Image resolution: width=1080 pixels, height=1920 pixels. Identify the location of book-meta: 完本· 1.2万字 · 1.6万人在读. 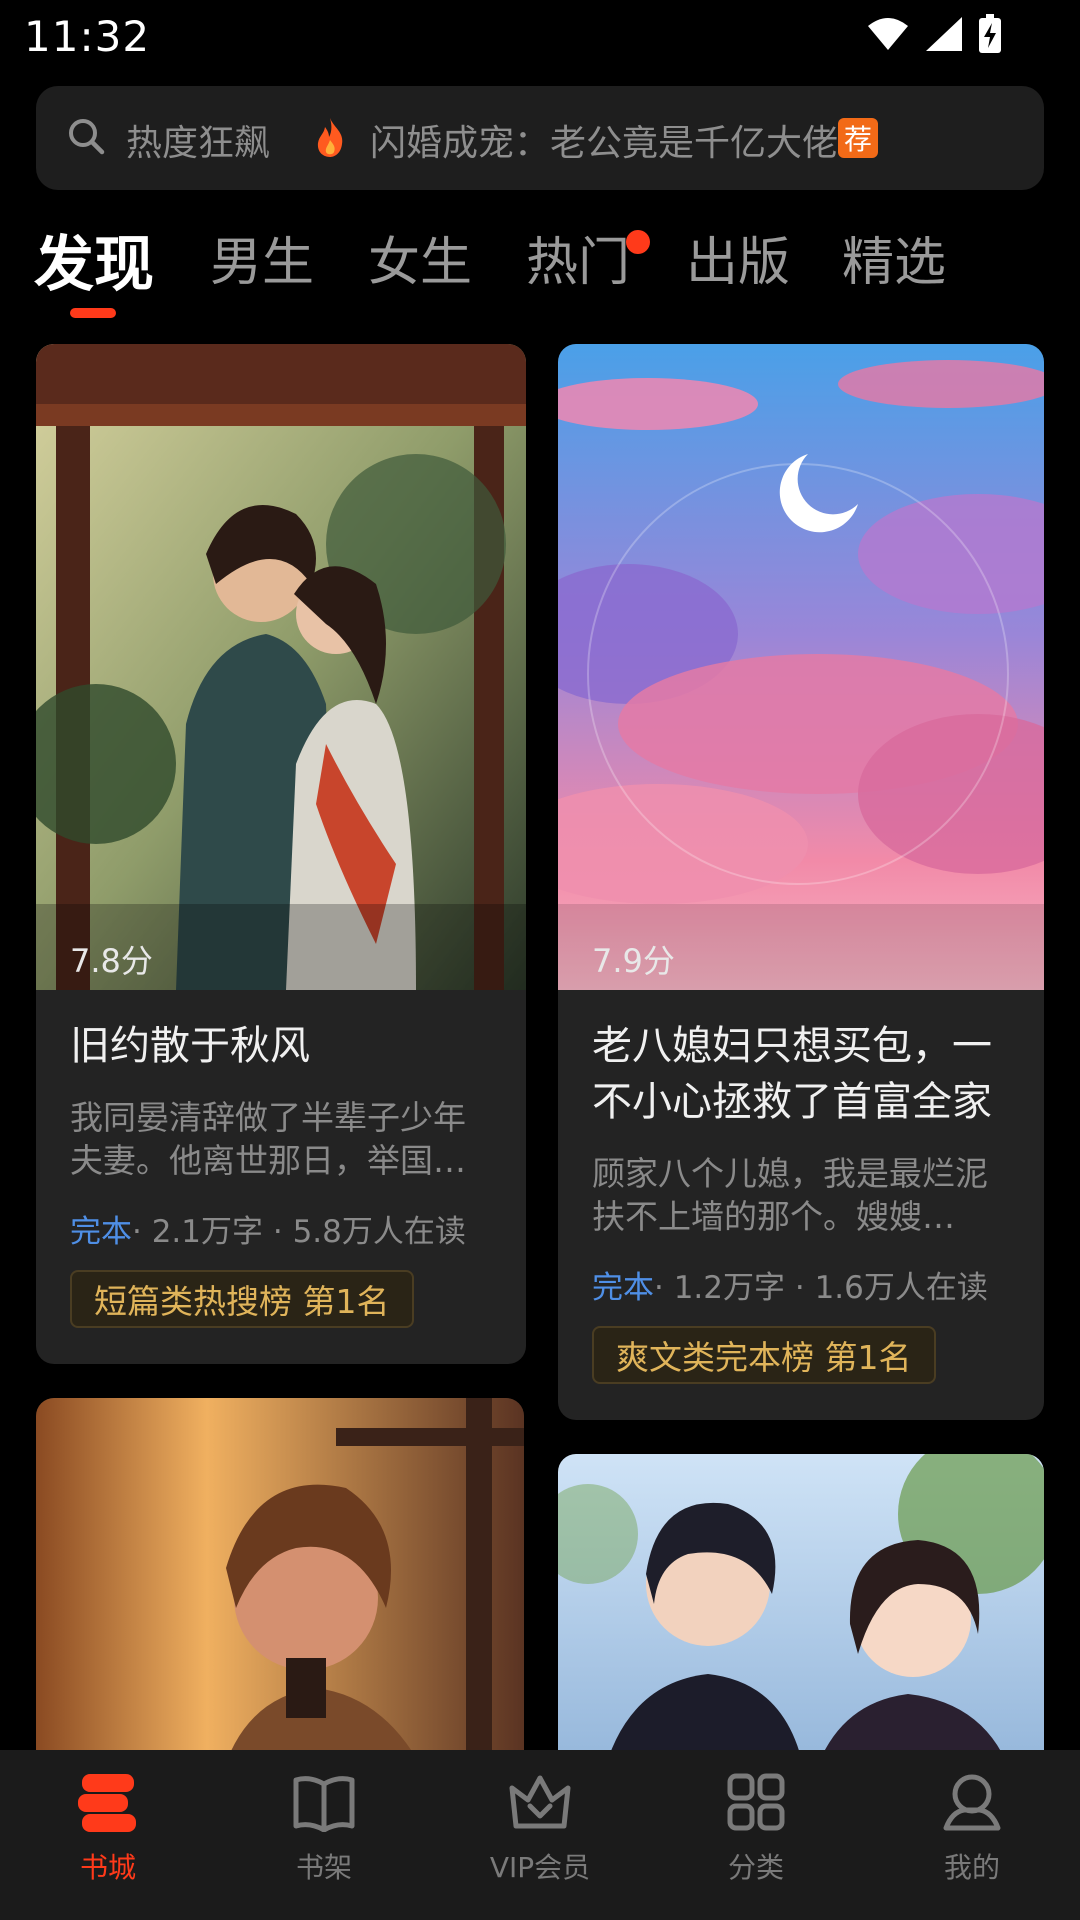
(803, 1284).